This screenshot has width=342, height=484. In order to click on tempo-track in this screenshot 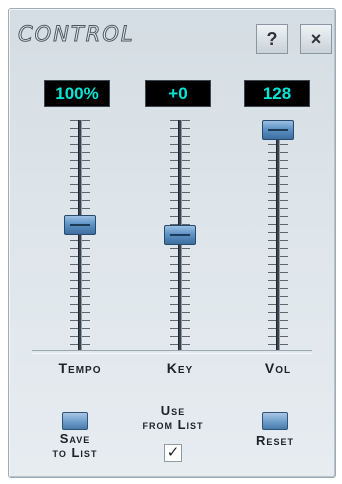, I will do `click(80, 235)`.